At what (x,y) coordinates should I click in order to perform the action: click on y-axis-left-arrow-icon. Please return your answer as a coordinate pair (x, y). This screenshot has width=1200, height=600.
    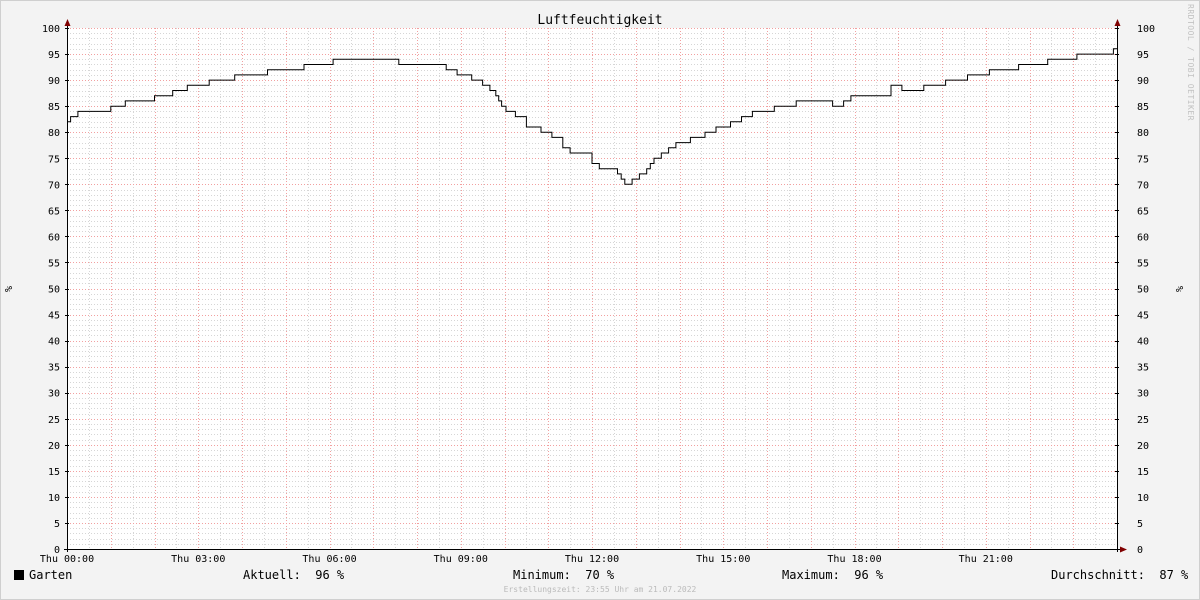
    Looking at the image, I should click on (67, 22).